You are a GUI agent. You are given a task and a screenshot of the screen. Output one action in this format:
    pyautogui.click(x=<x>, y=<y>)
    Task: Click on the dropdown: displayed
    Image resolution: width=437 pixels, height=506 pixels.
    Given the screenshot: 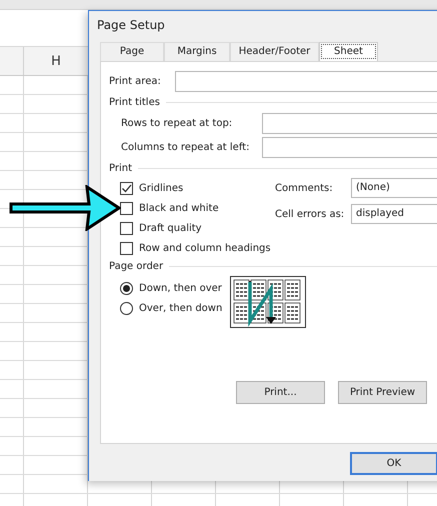 What is the action you would take?
    pyautogui.click(x=394, y=214)
    